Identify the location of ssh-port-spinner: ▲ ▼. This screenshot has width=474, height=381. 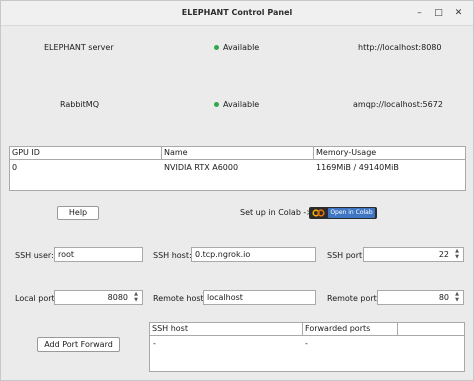
(457, 254).